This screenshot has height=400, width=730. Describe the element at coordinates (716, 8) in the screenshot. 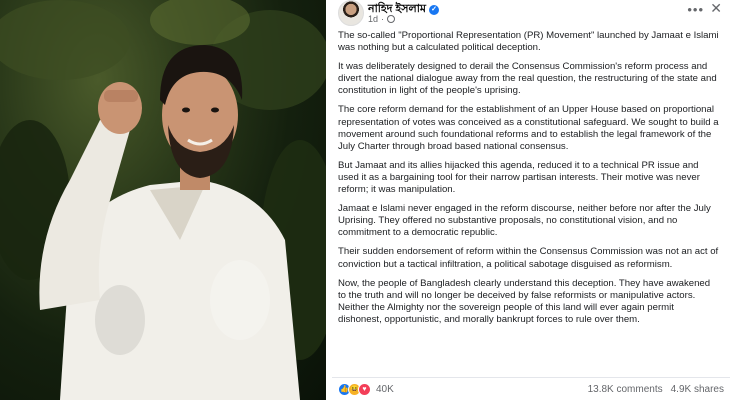

I see `close-icon: ✕` at that location.